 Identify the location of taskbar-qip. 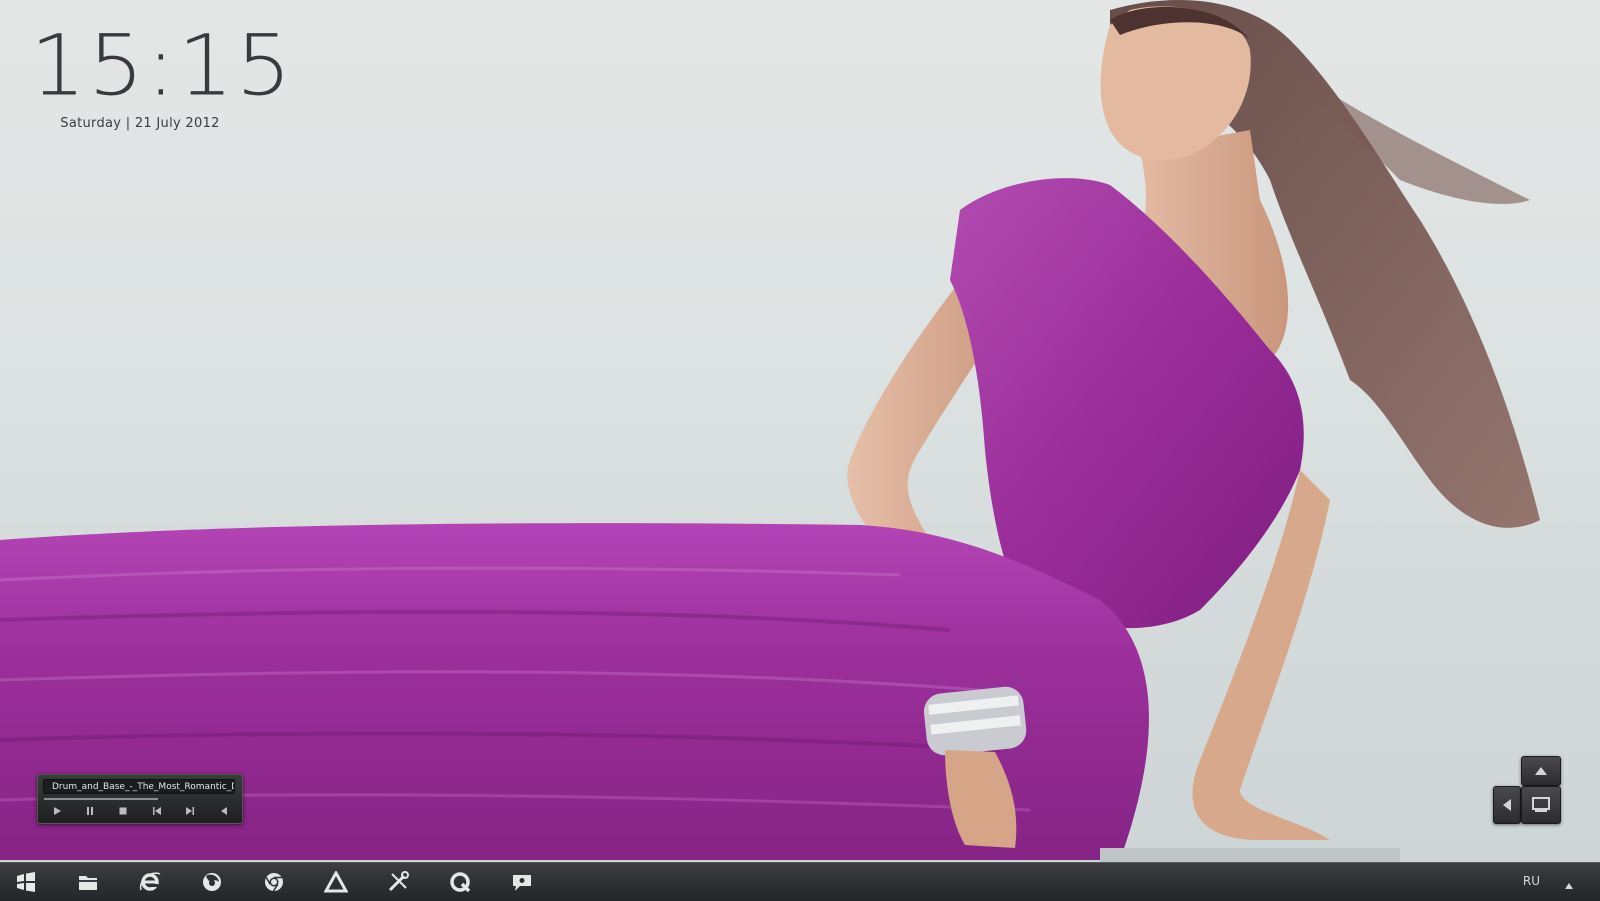
(460, 882).